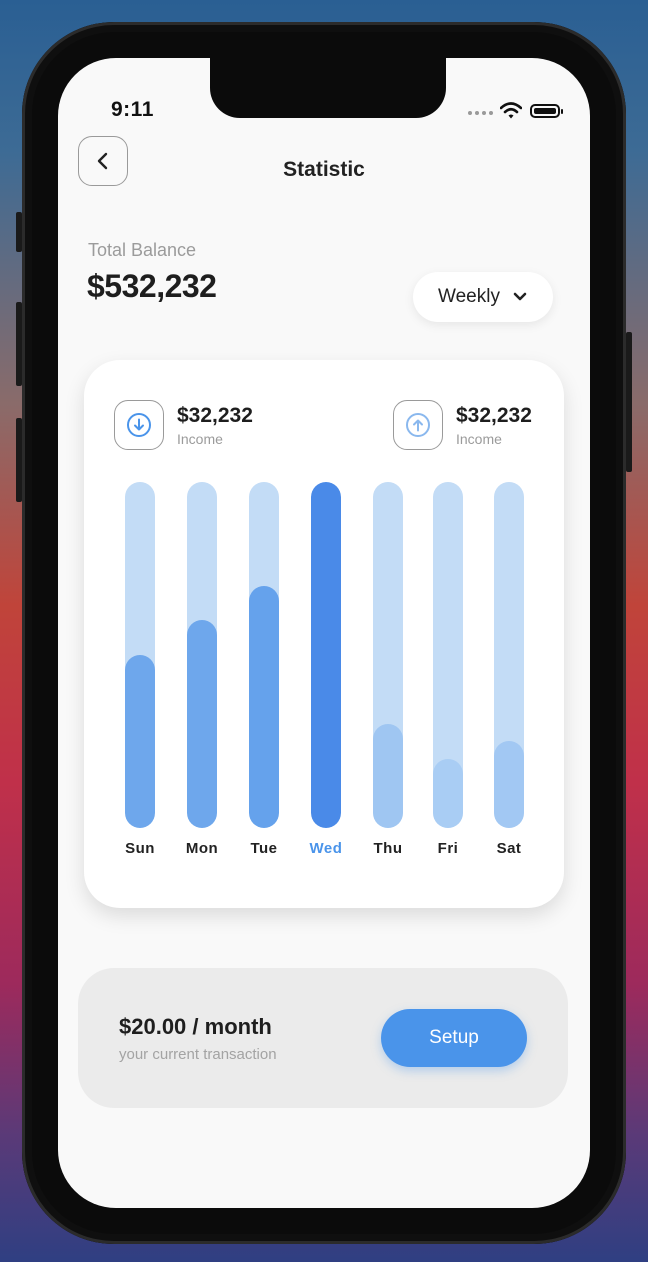  Describe the element at coordinates (520, 296) in the screenshot. I see `chevron-down-icon` at that location.